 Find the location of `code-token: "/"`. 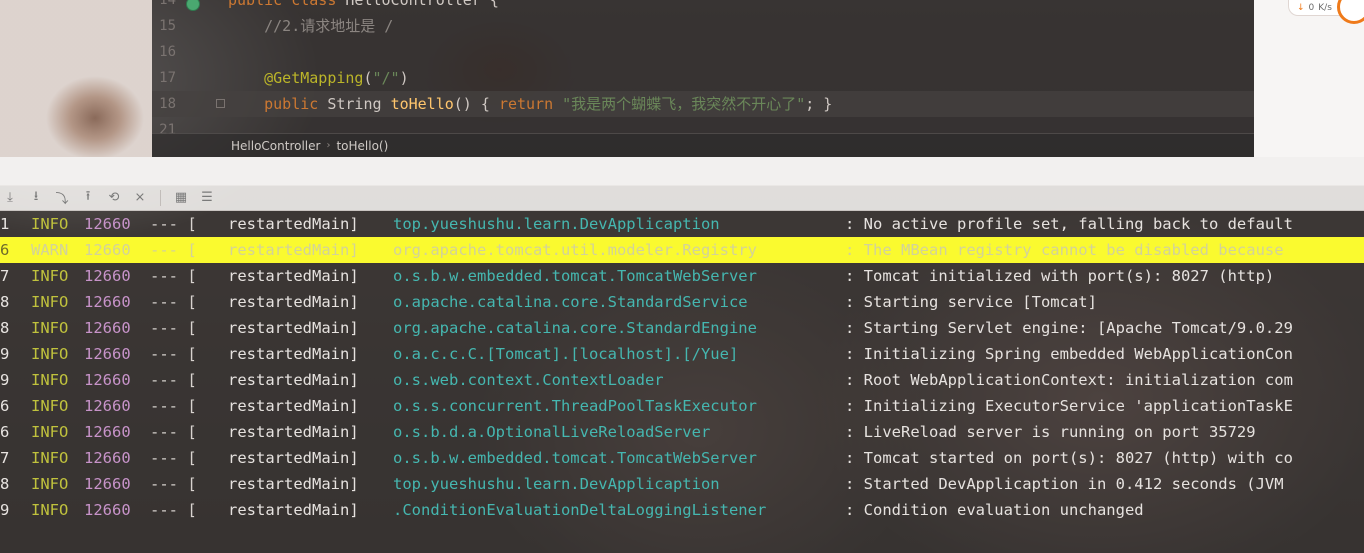

code-token: "/" is located at coordinates (386, 78).